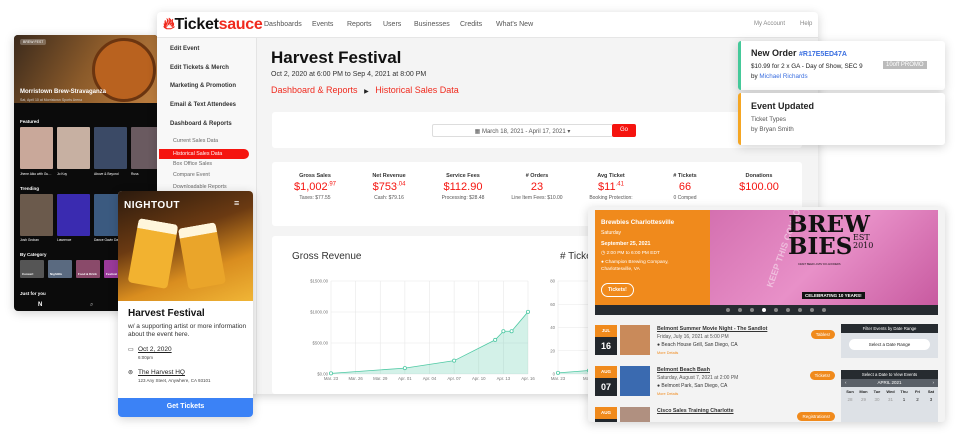  Describe the element at coordinates (389, 176) in the screenshot. I see `stat-label: Net Revenue` at that location.